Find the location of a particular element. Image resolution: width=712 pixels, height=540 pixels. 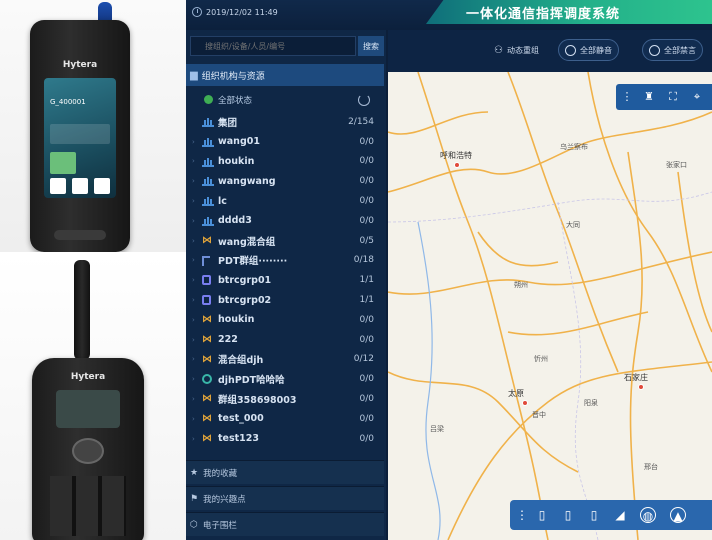

smart-radio-photo: Hytera G_400001 is located at coordinates (93, 126).